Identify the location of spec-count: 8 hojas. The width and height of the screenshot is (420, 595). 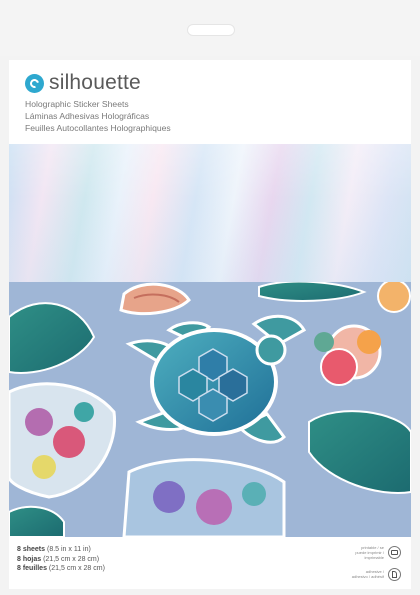
(29, 559).